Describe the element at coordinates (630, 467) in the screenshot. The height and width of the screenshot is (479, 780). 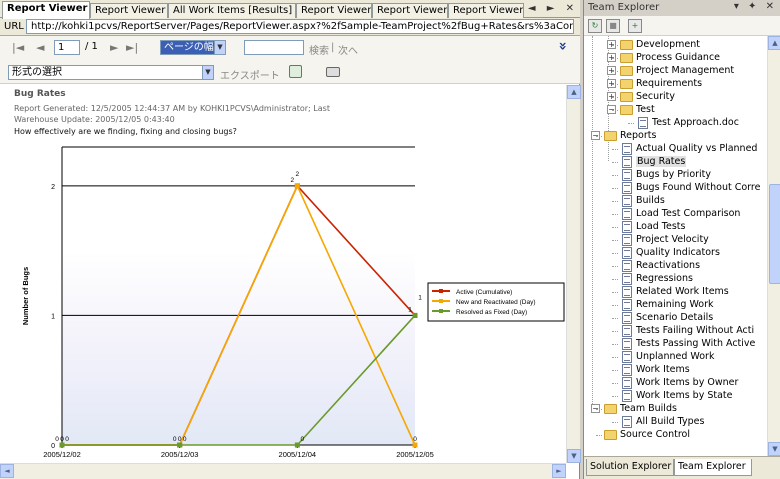
I see `tab-solution-explorer: Solution Explorer` at that location.